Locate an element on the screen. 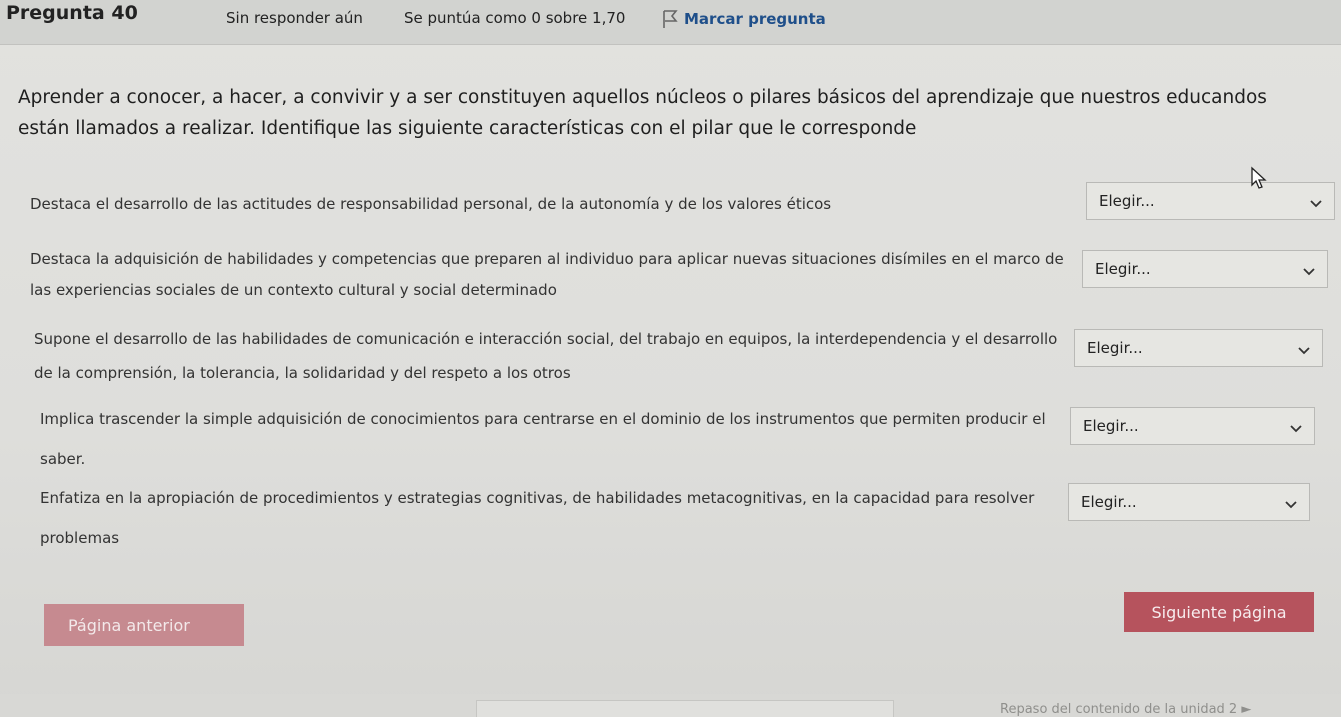  flag-question-button: Marcar pregunta is located at coordinates (744, 19).